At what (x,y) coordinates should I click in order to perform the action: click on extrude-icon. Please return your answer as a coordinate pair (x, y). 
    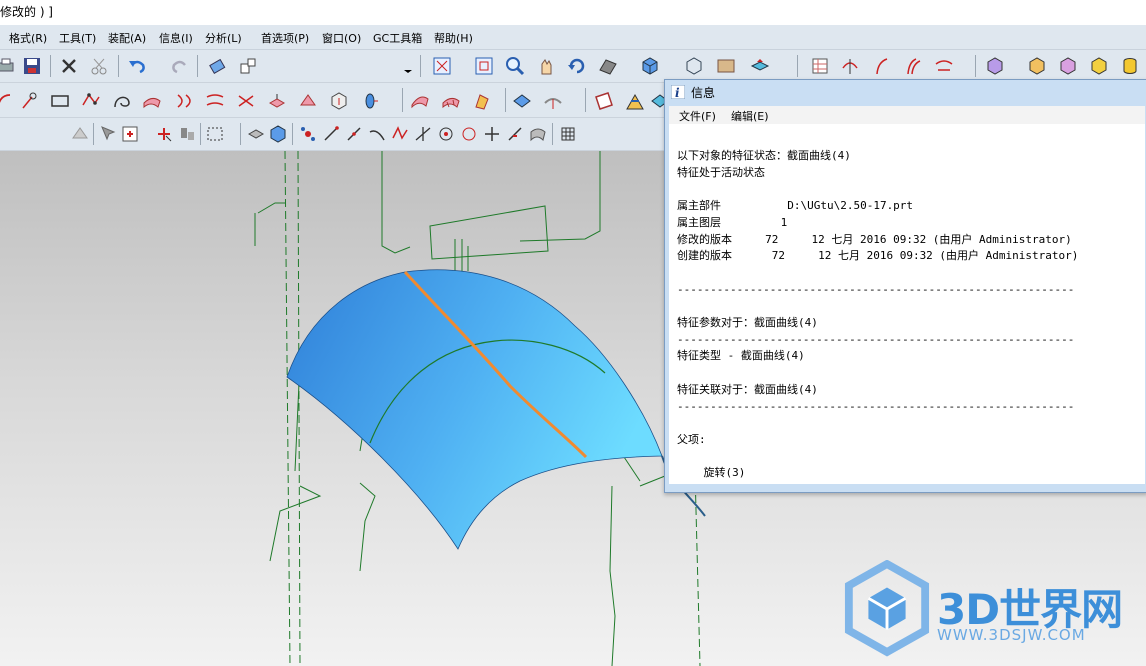
    Looking at the image, I should click on (277, 101).